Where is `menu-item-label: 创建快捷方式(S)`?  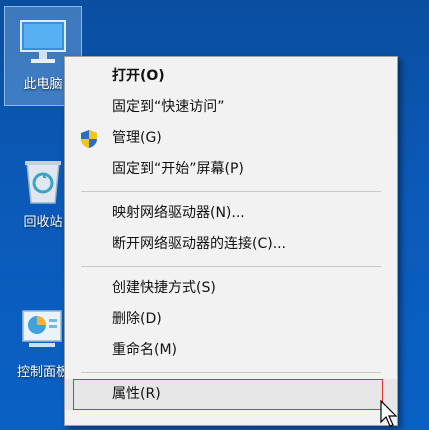
menu-item-label: 创建快捷方式(S) is located at coordinates (164, 288).